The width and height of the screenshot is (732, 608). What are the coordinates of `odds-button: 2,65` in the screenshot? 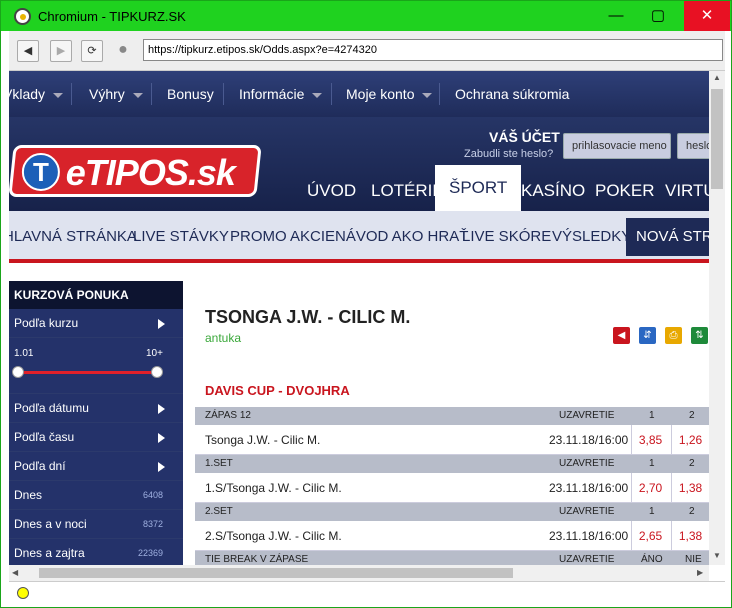 It's located at (650, 535).